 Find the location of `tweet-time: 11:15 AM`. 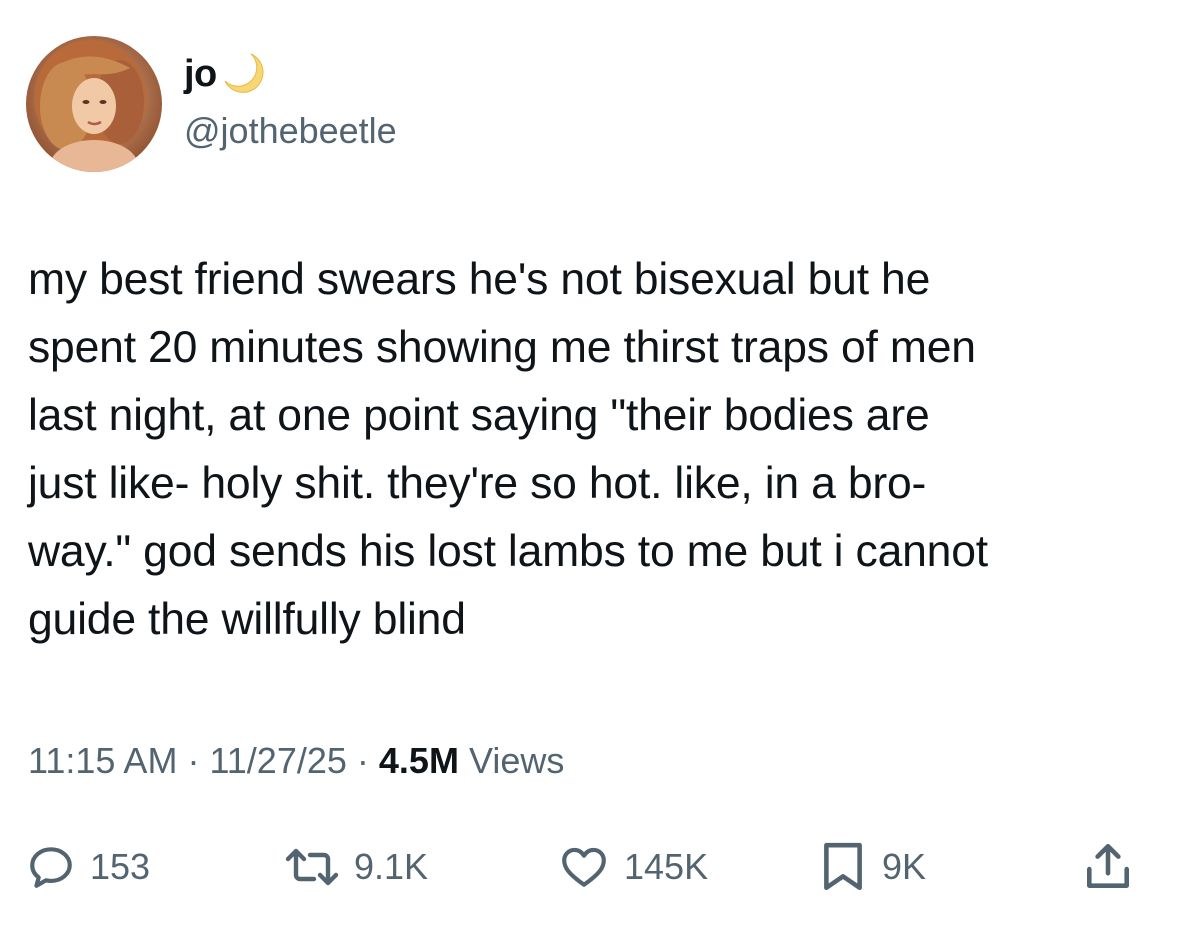

tweet-time: 11:15 AM is located at coordinates (102, 760).